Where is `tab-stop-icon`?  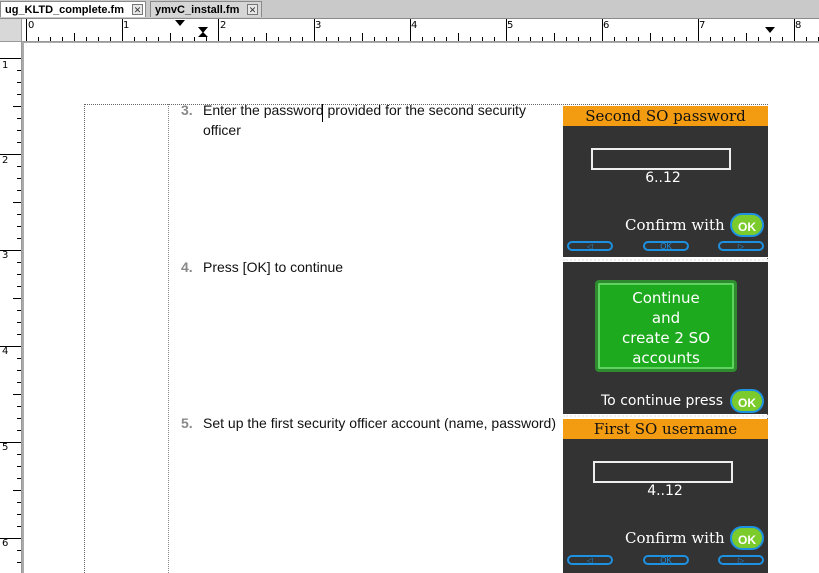 tab-stop-icon is located at coordinates (180, 23).